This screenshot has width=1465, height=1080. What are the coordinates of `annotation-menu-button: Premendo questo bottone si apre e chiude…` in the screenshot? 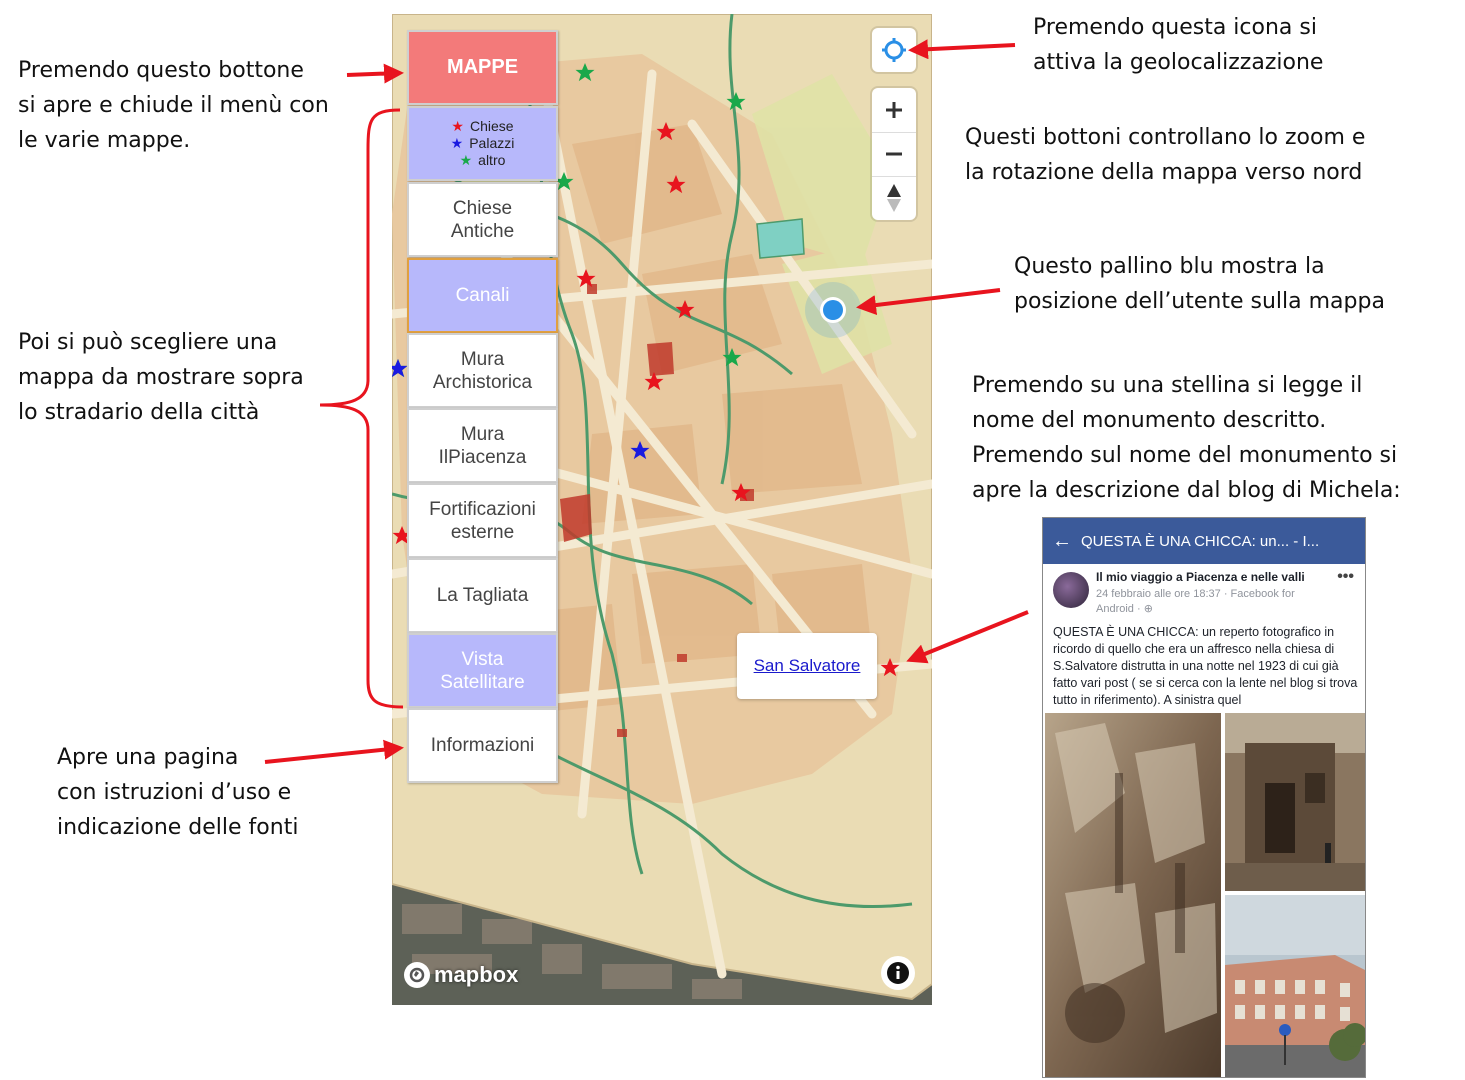 It's located at (173, 105).